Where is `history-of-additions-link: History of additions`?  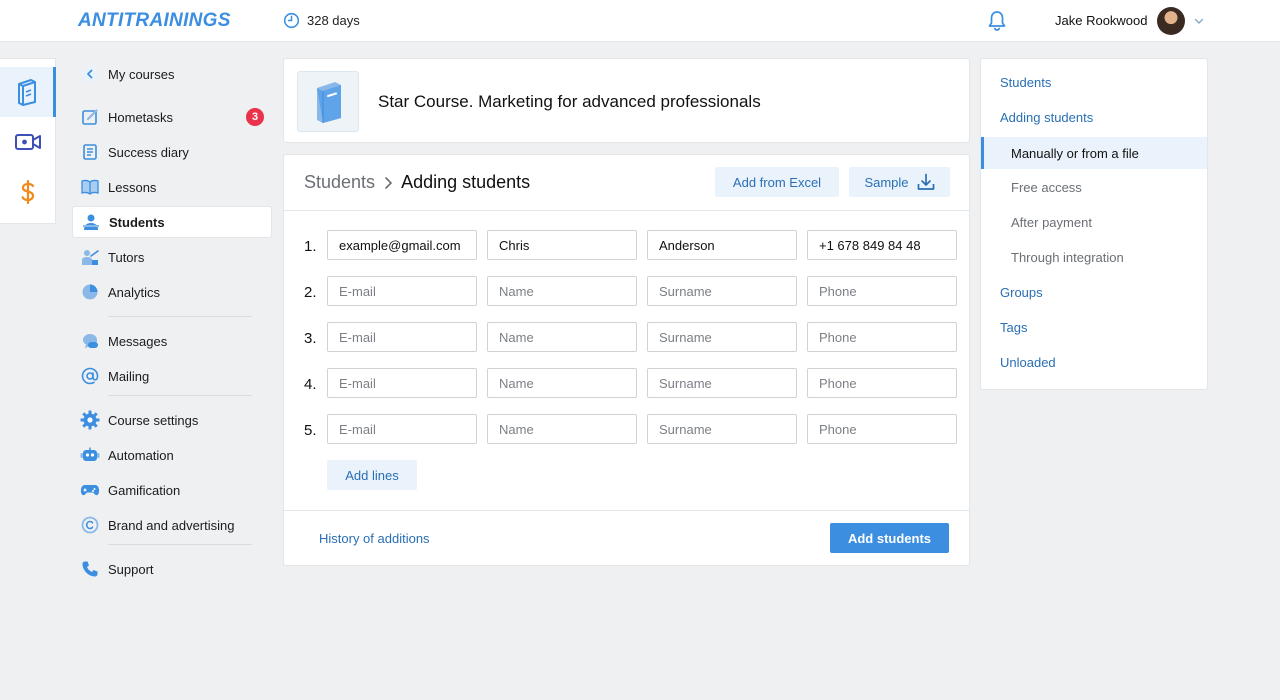 history-of-additions-link: History of additions is located at coordinates (374, 538).